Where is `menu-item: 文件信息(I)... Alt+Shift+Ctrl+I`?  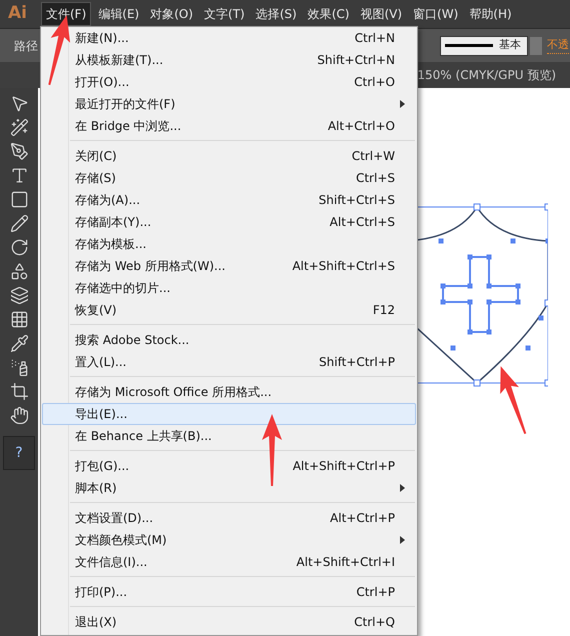 menu-item: 文件信息(I)... Alt+Shift+Ctrl+I is located at coordinates (229, 562).